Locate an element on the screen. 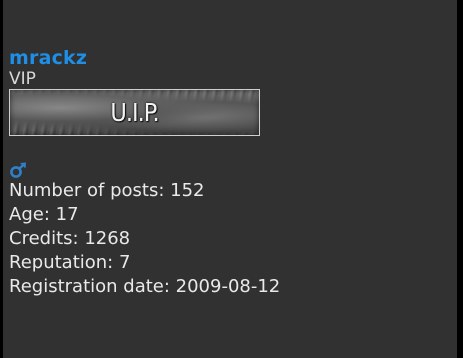  stat-credits-label: Credits: is located at coordinates (44, 238).